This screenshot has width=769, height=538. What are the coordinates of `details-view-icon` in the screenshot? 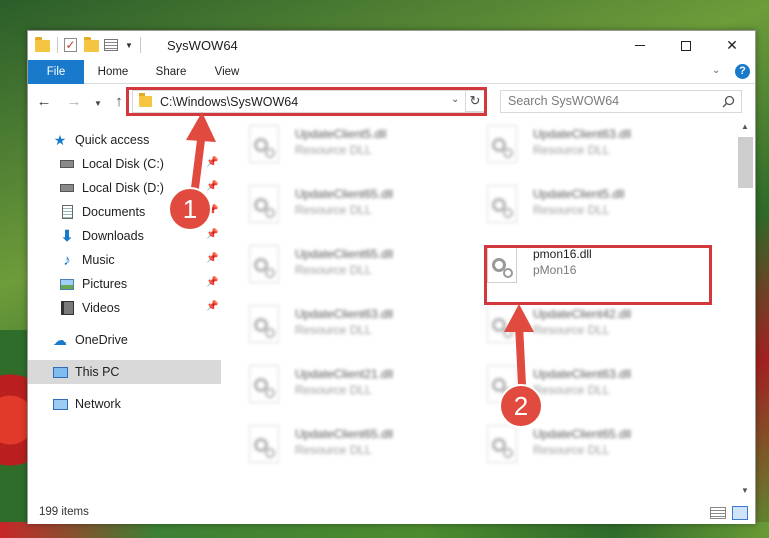 It's located at (718, 513).